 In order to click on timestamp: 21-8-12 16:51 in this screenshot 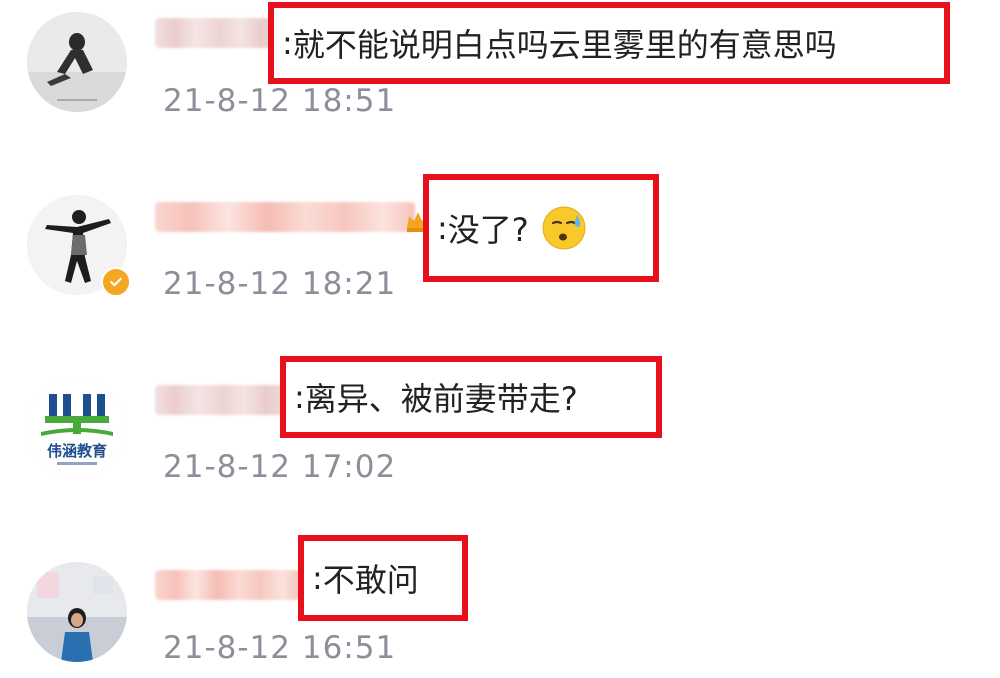, I will do `click(280, 648)`.